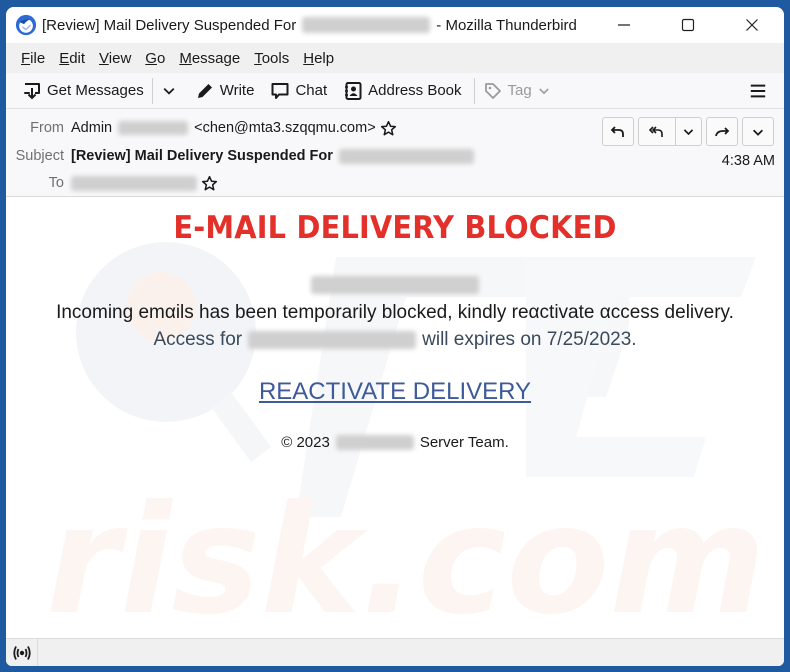 This screenshot has height=672, width=790. Describe the element at coordinates (280, 90) in the screenshot. I see `chat-icon` at that location.